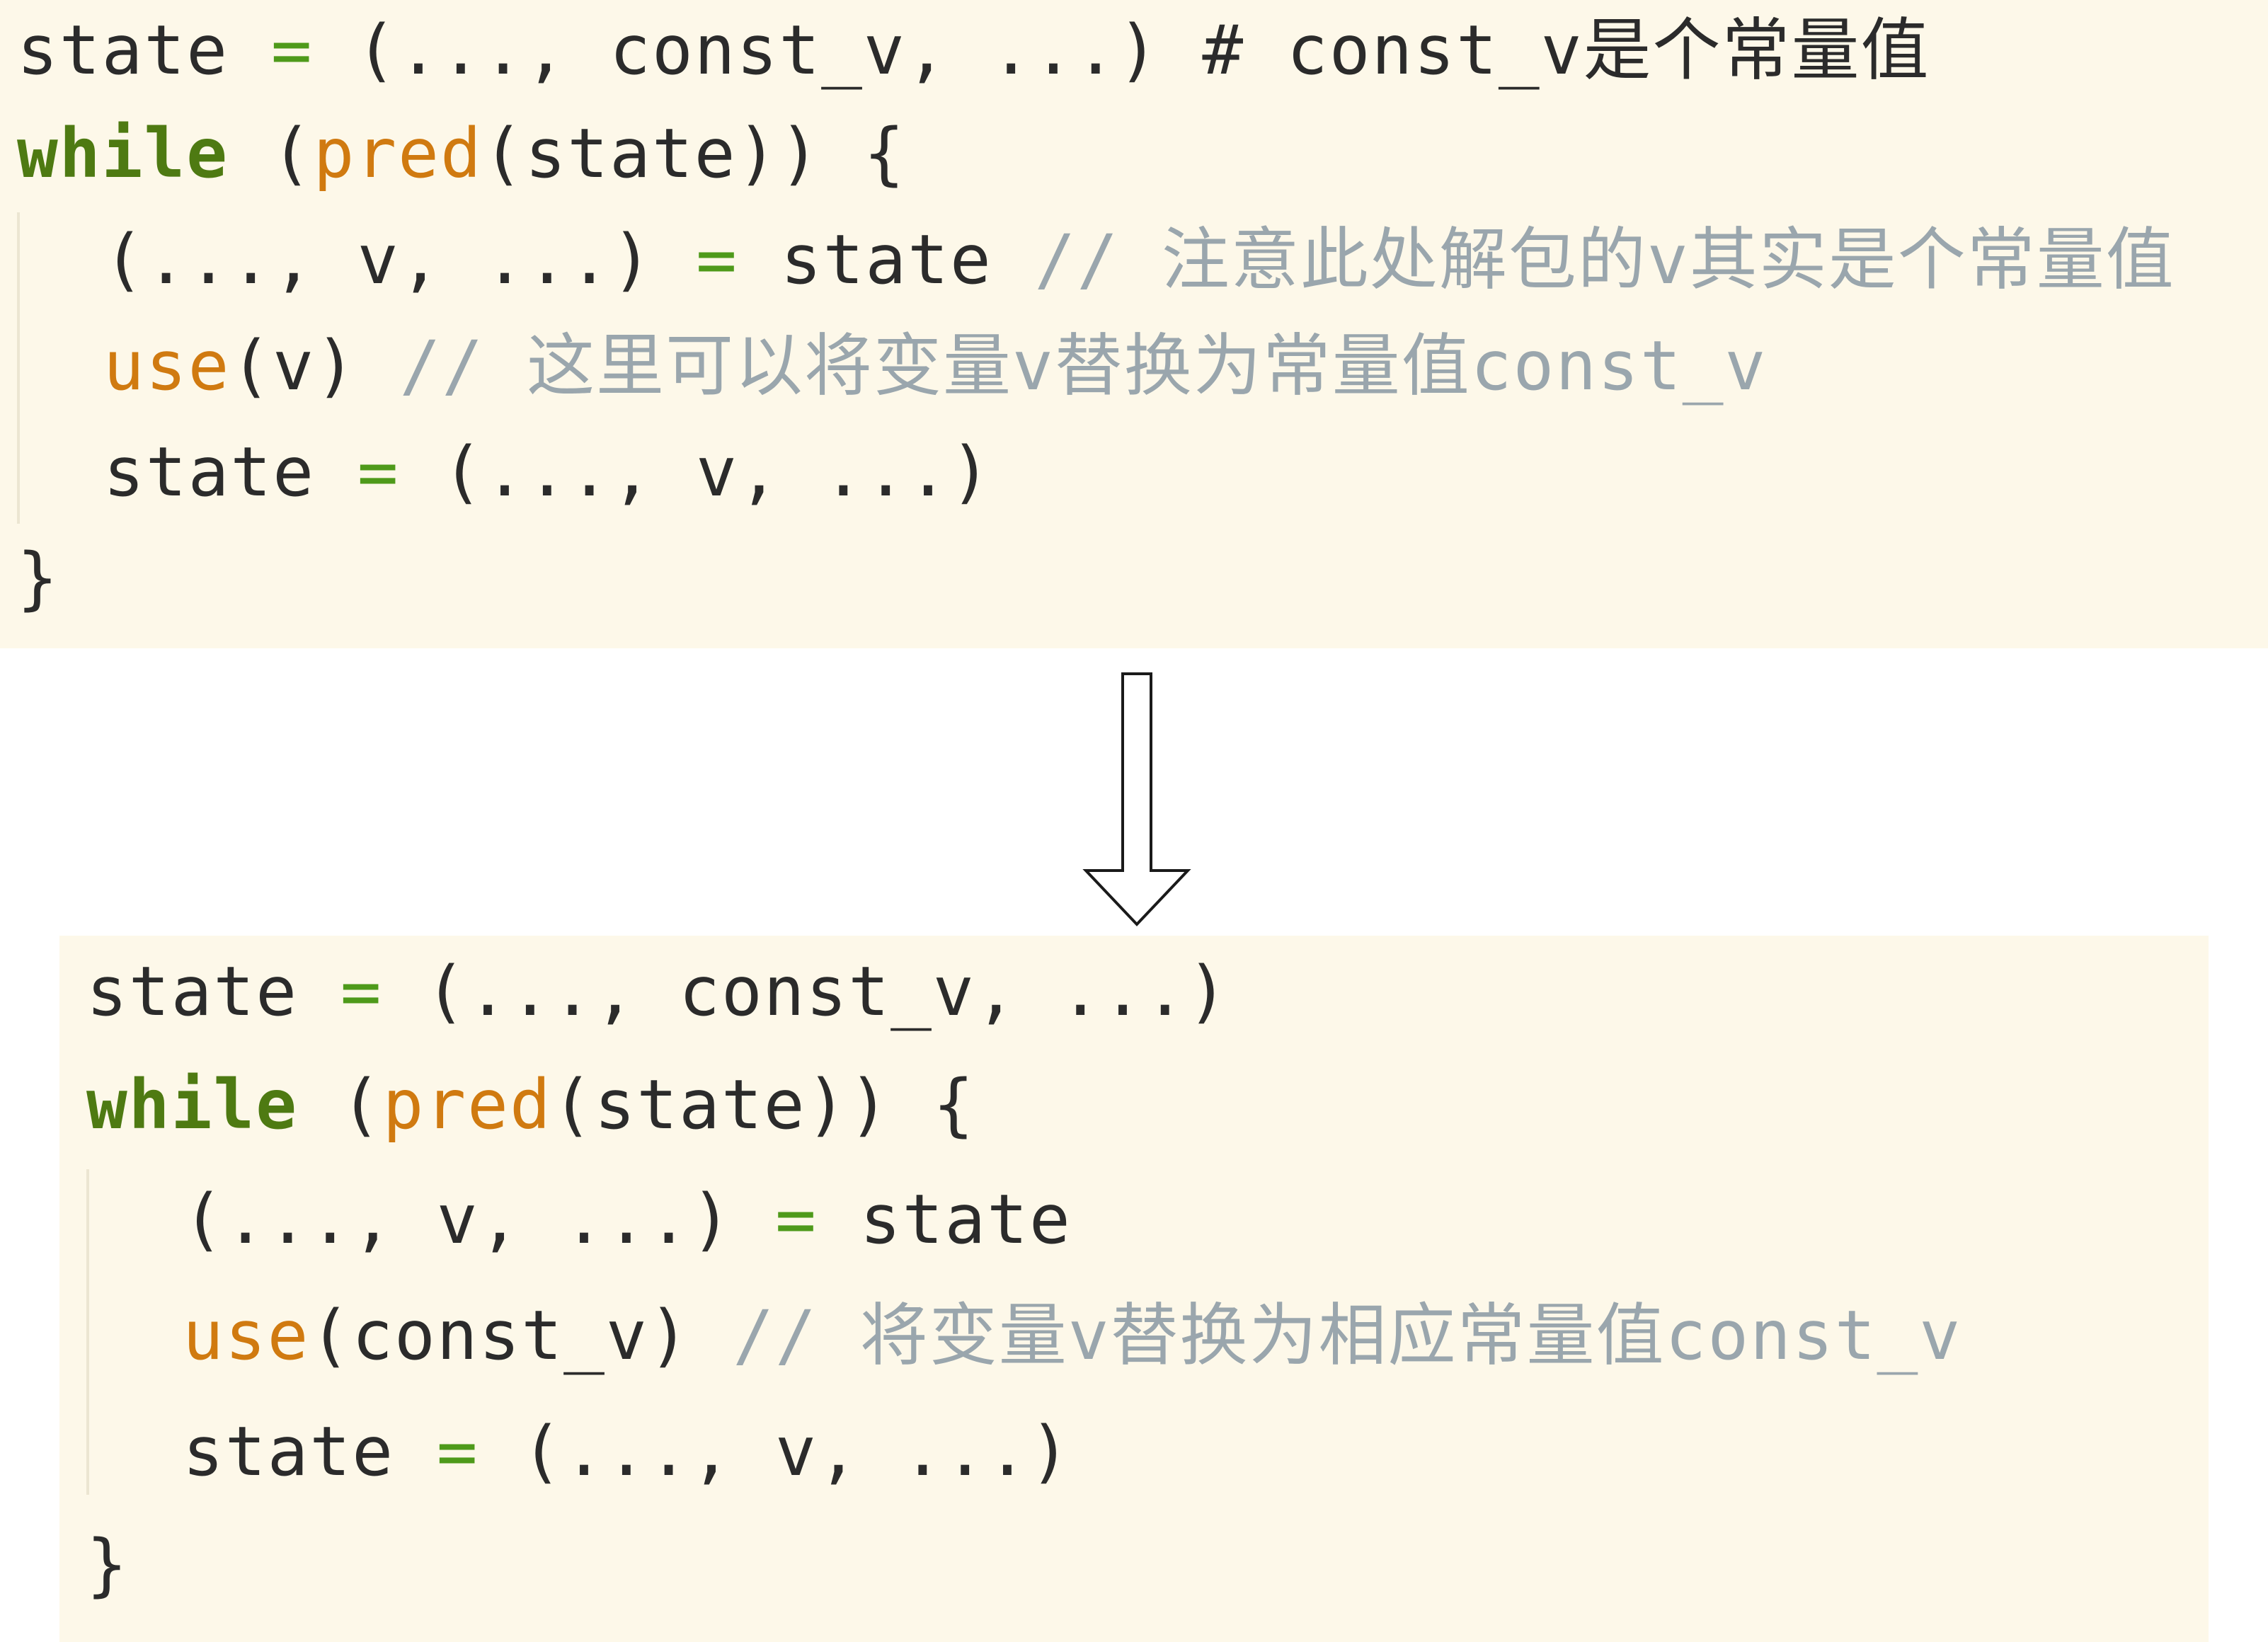 The height and width of the screenshot is (1642, 2268). I want to click on code-line-4: use(const_v) // 将变量v替换为相应常量值const_v, so click(1072, 1336).